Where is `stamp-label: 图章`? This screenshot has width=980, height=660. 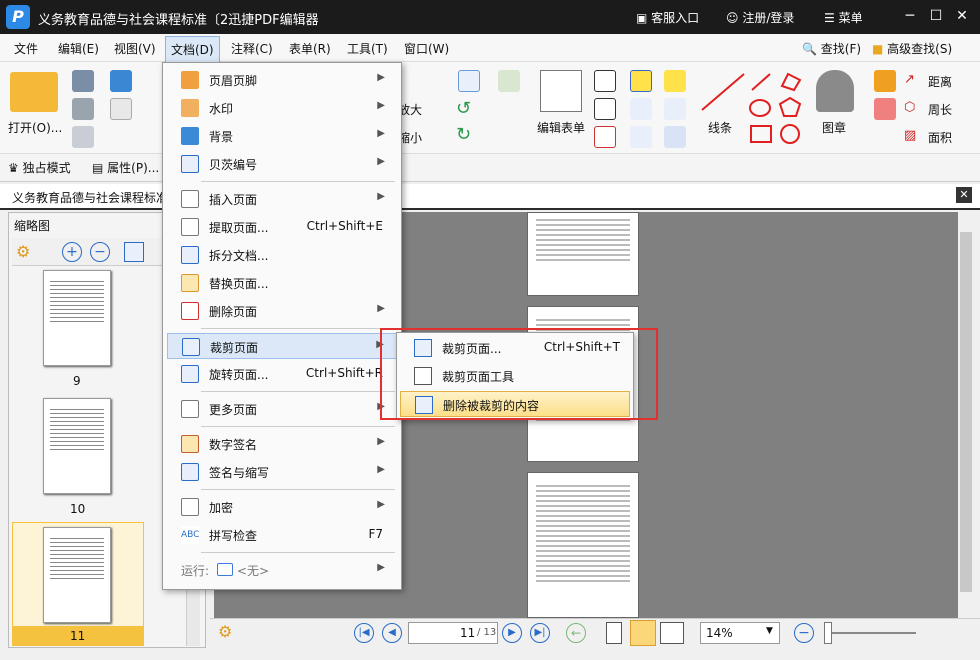
stamp-label: 图章 is located at coordinates (834, 127).